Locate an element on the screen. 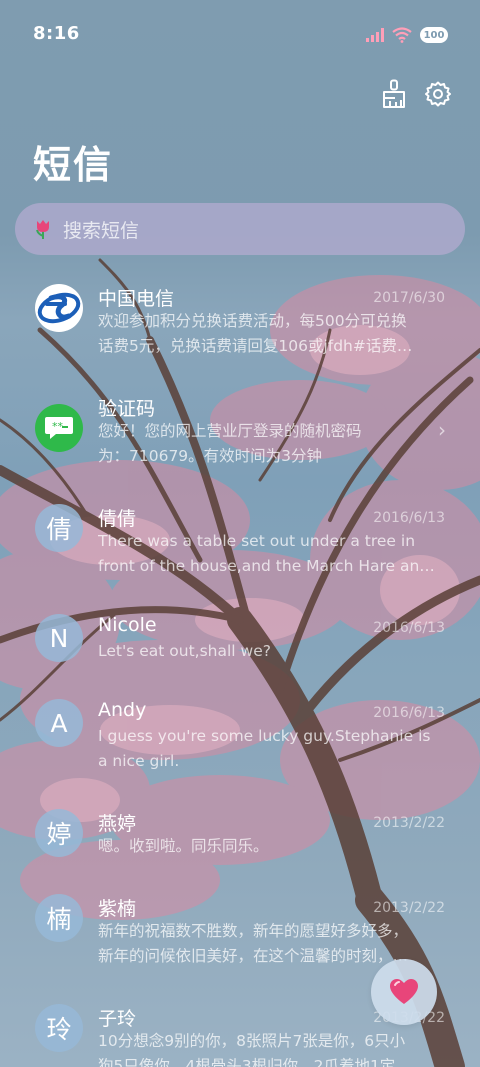 The image size is (480, 1067). message-preview: Let's eat out,shall we? is located at coordinates (270, 651).